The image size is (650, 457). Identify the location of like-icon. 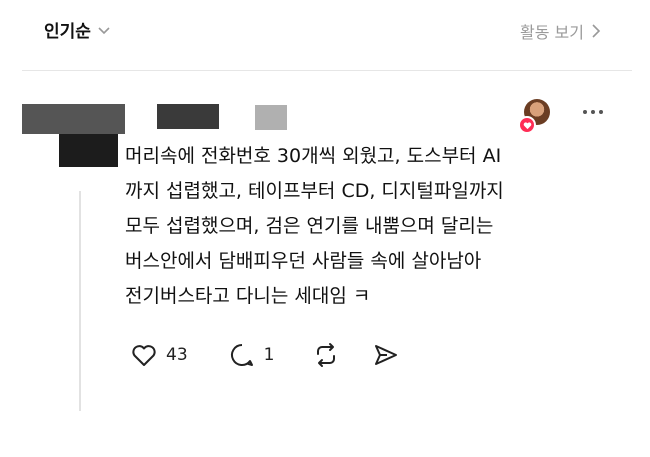
(144, 355).